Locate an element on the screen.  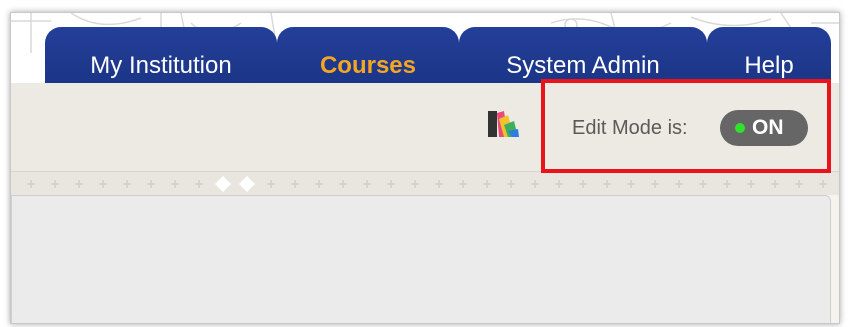
tab-my-institution: My Institution is located at coordinates (161, 55).